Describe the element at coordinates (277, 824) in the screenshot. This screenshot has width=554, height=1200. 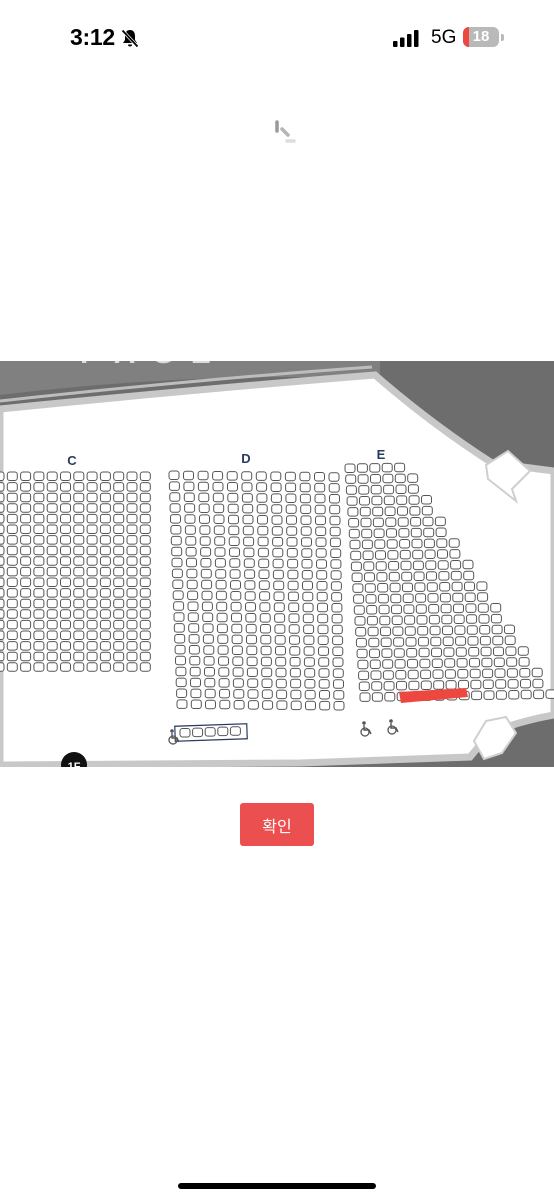
I see `confirm-button: 확인` at that location.